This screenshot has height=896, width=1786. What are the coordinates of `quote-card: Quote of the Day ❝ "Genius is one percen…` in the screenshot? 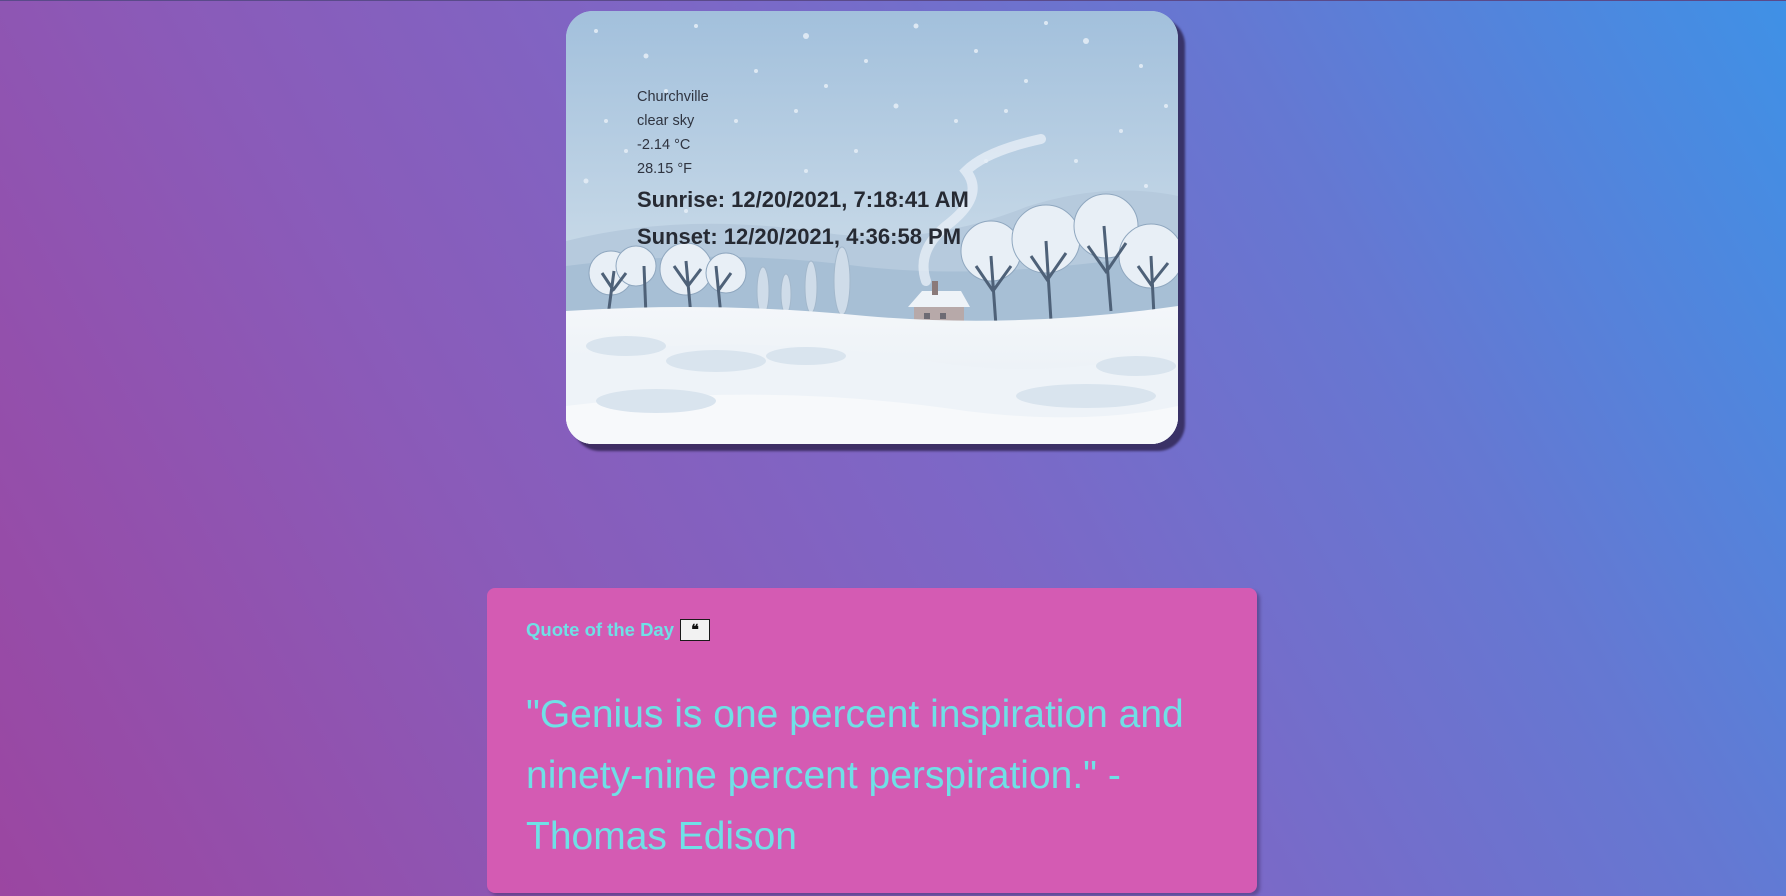 It's located at (872, 740).